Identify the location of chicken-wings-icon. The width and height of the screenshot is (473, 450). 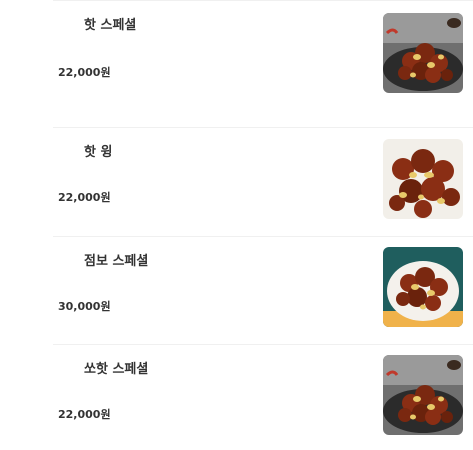
(423, 179).